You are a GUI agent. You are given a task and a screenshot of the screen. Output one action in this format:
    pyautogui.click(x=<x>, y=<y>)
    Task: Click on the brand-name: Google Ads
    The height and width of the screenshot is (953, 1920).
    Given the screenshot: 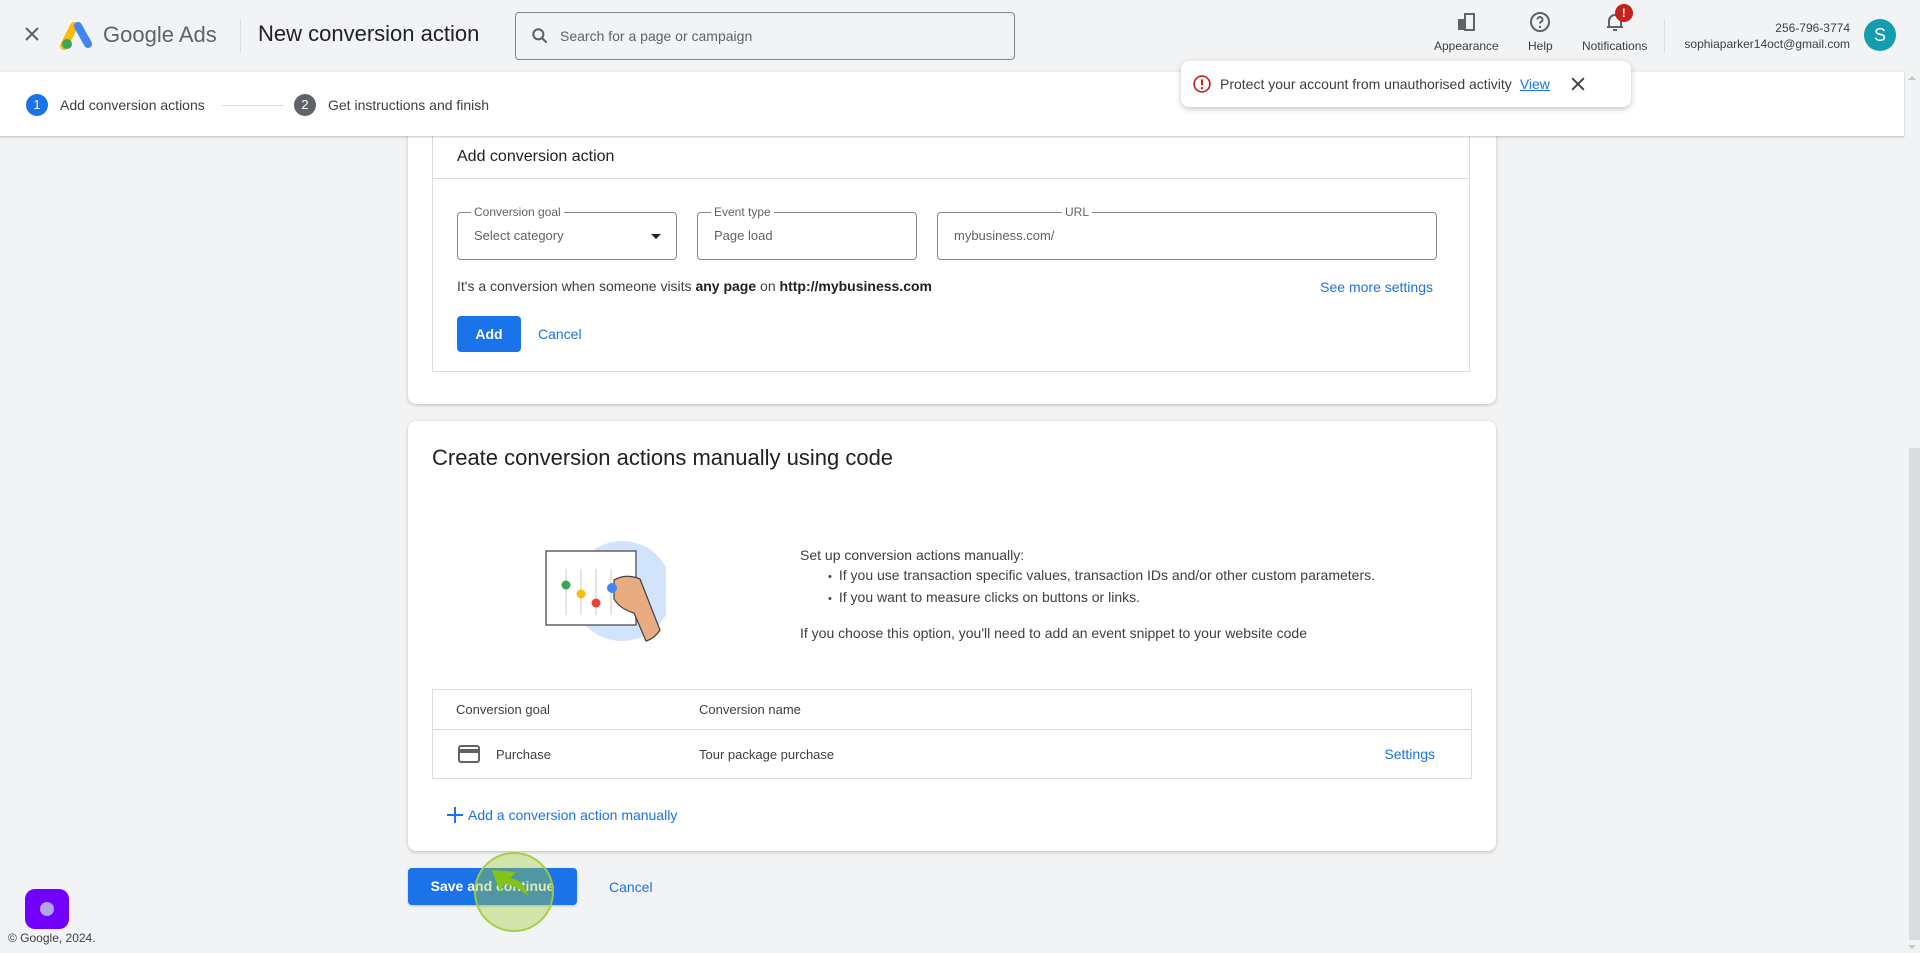 What is the action you would take?
    pyautogui.click(x=160, y=34)
    